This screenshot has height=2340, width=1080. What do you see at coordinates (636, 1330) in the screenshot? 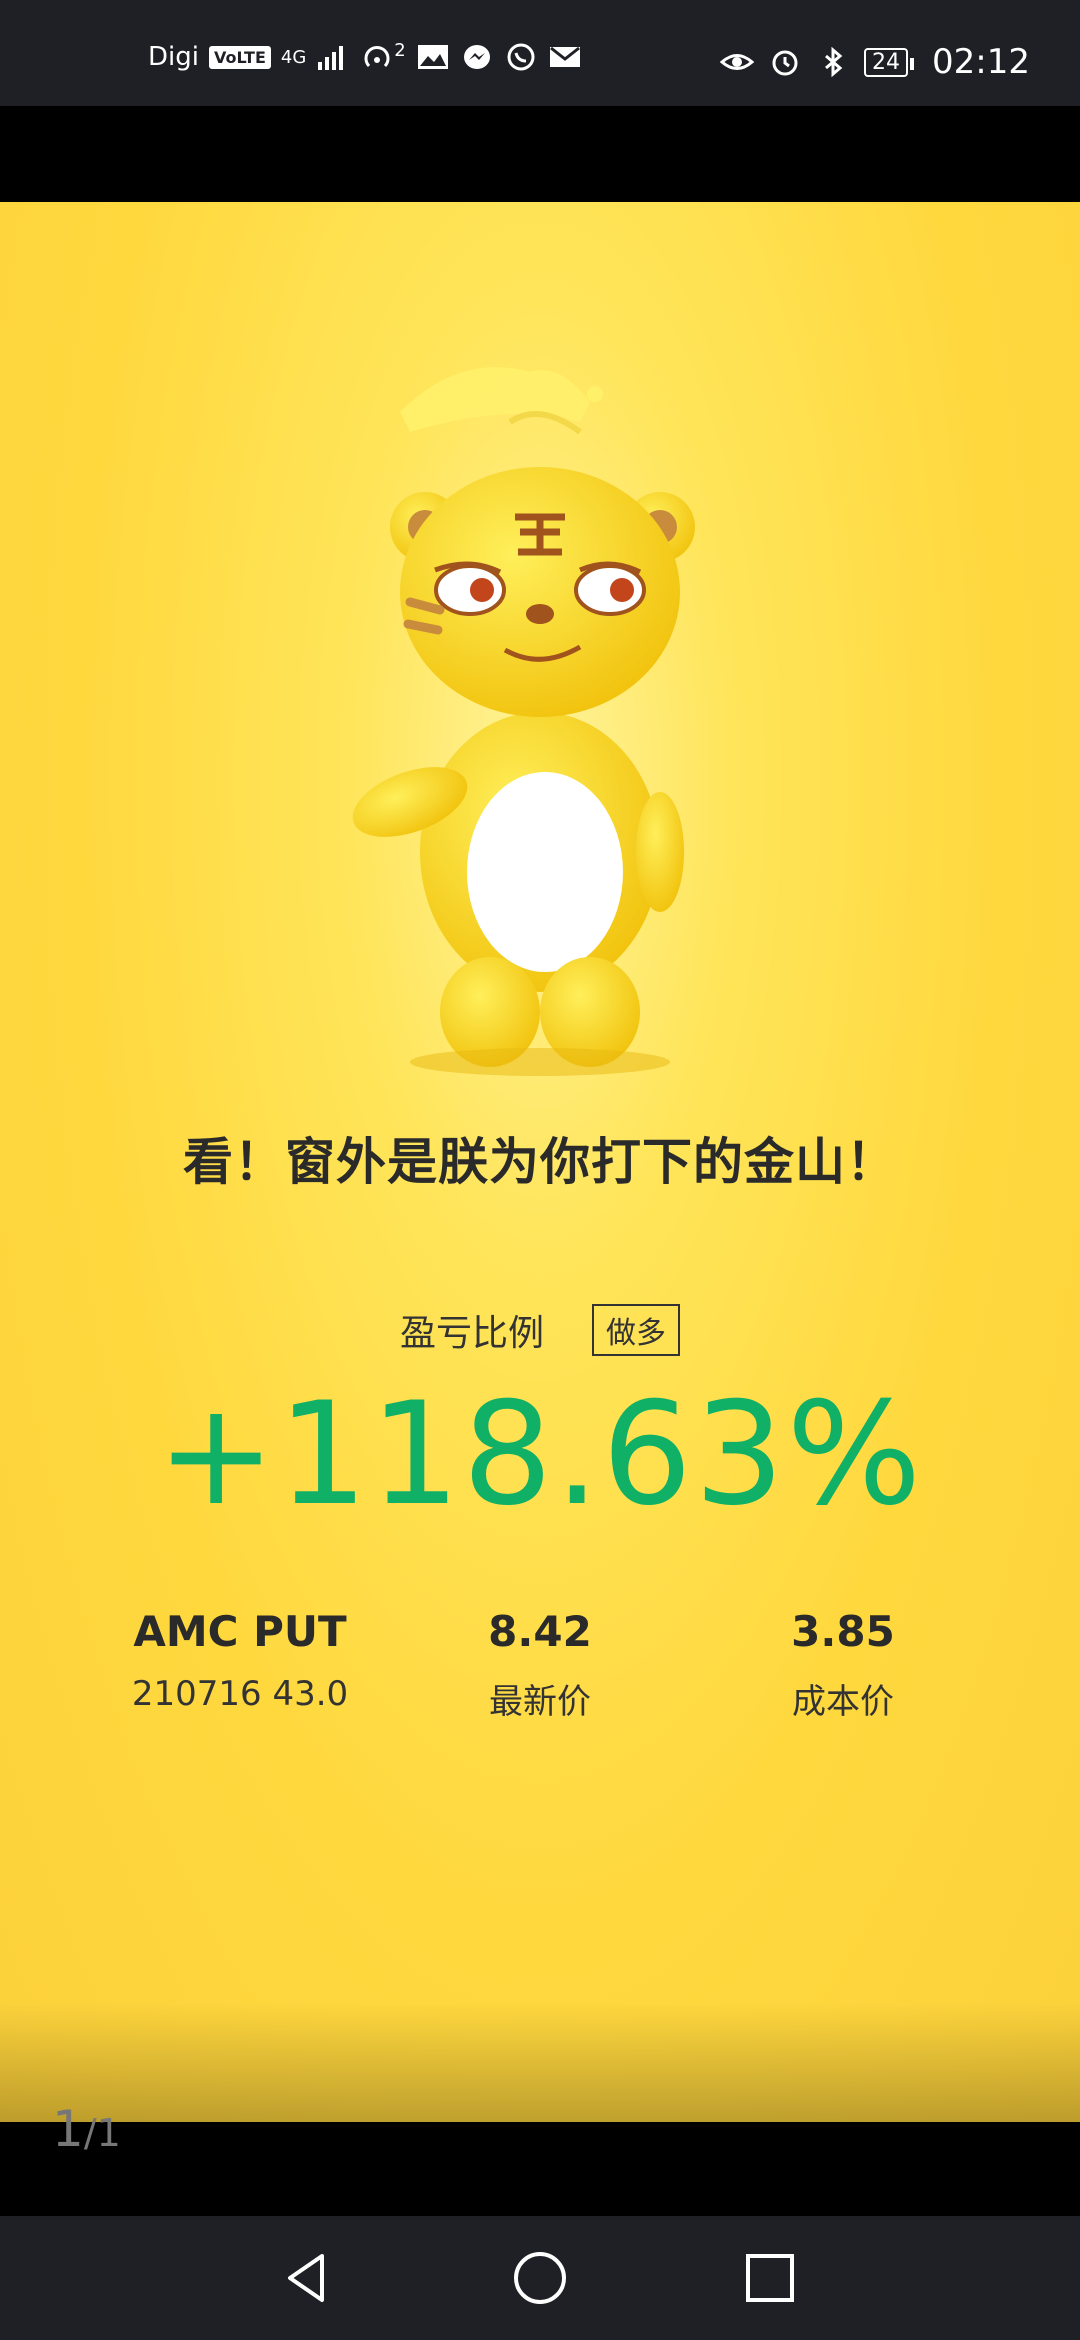
I see `position-direction-badge: 做多` at bounding box center [636, 1330].